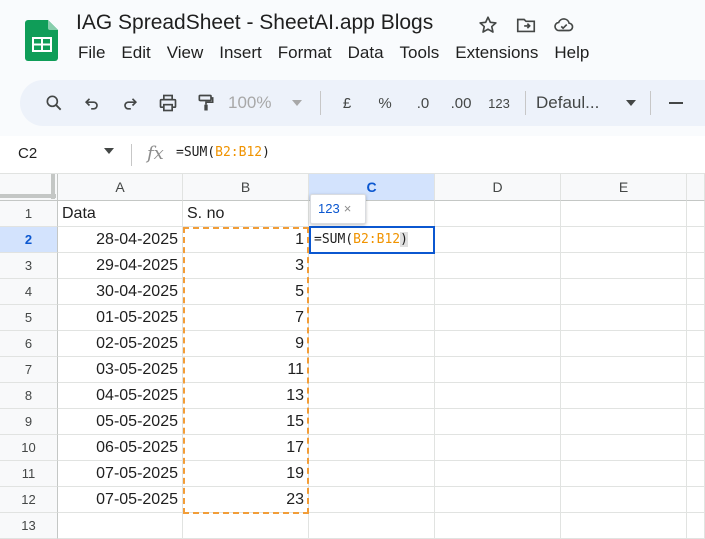 The height and width of the screenshot is (539, 705). I want to click on menu-view: View, so click(185, 54).